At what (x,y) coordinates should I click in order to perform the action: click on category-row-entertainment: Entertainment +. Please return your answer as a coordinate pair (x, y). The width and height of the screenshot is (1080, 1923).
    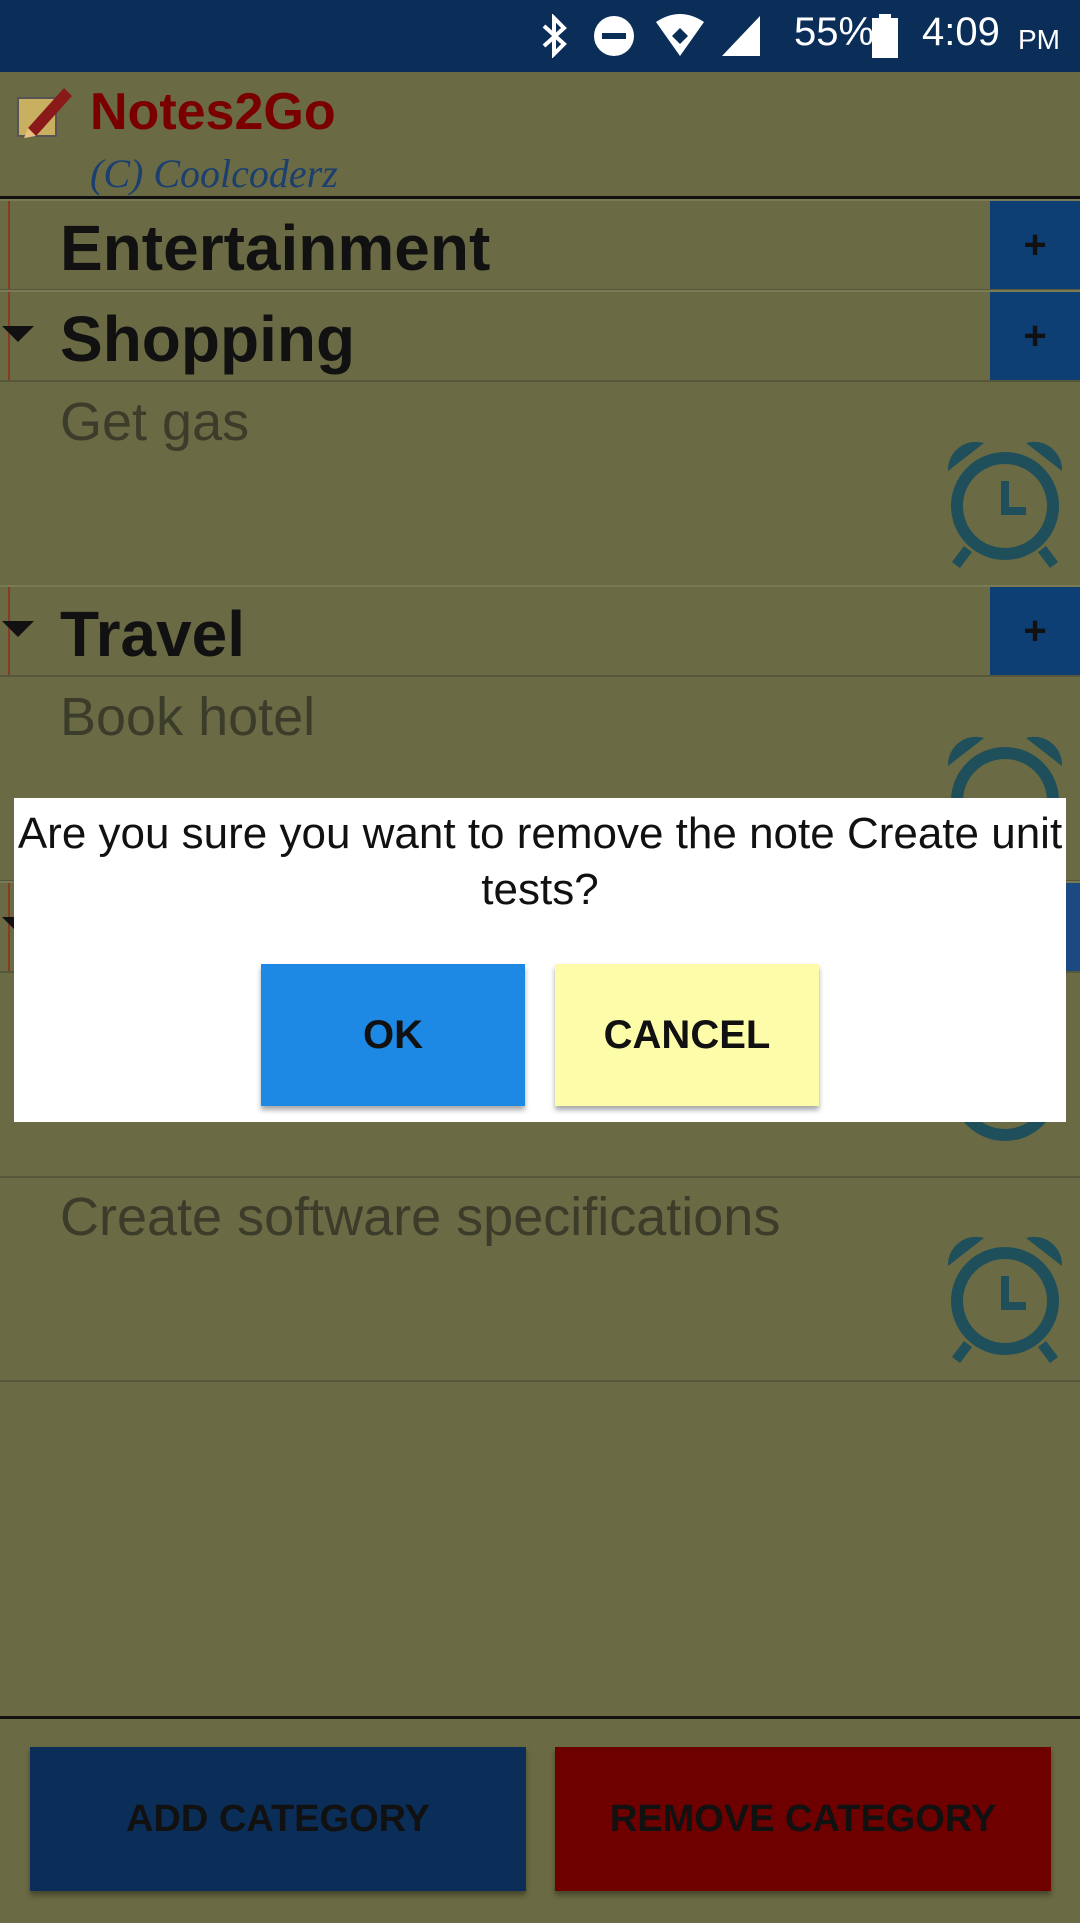
    Looking at the image, I should click on (540, 245).